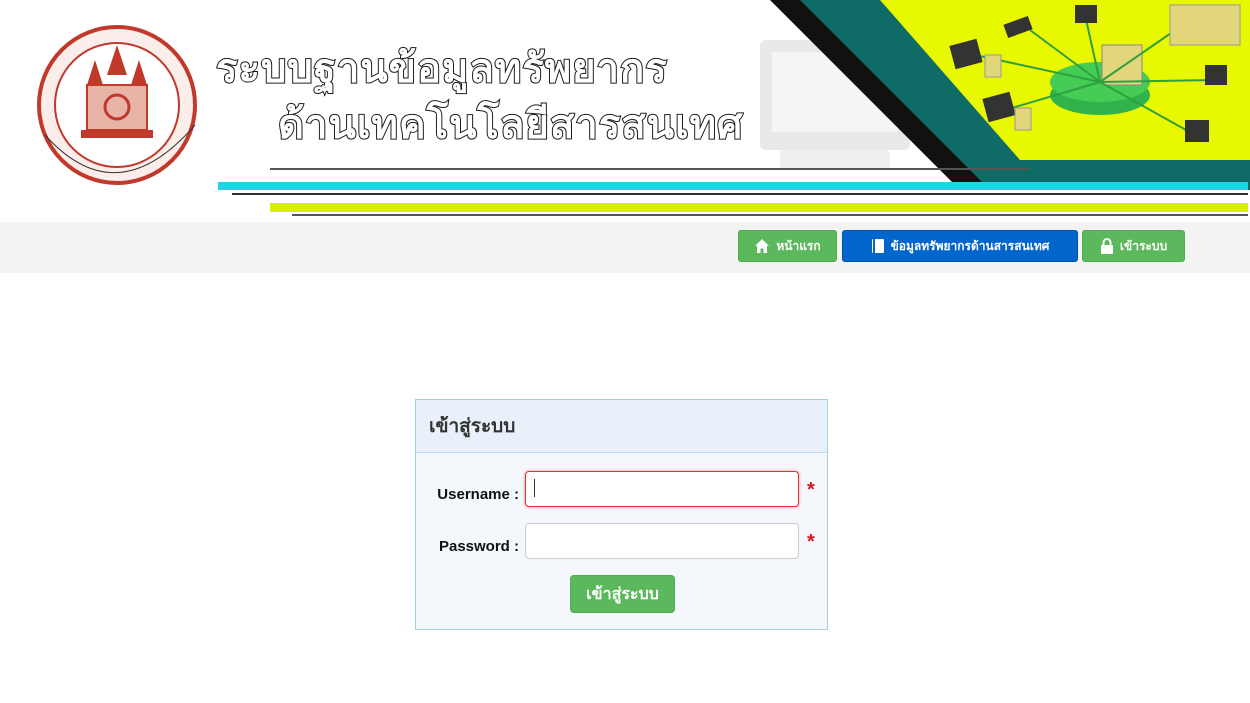 The image size is (1250, 703). Describe the element at coordinates (811, 490) in the screenshot. I see `username-required-mark: *` at that location.